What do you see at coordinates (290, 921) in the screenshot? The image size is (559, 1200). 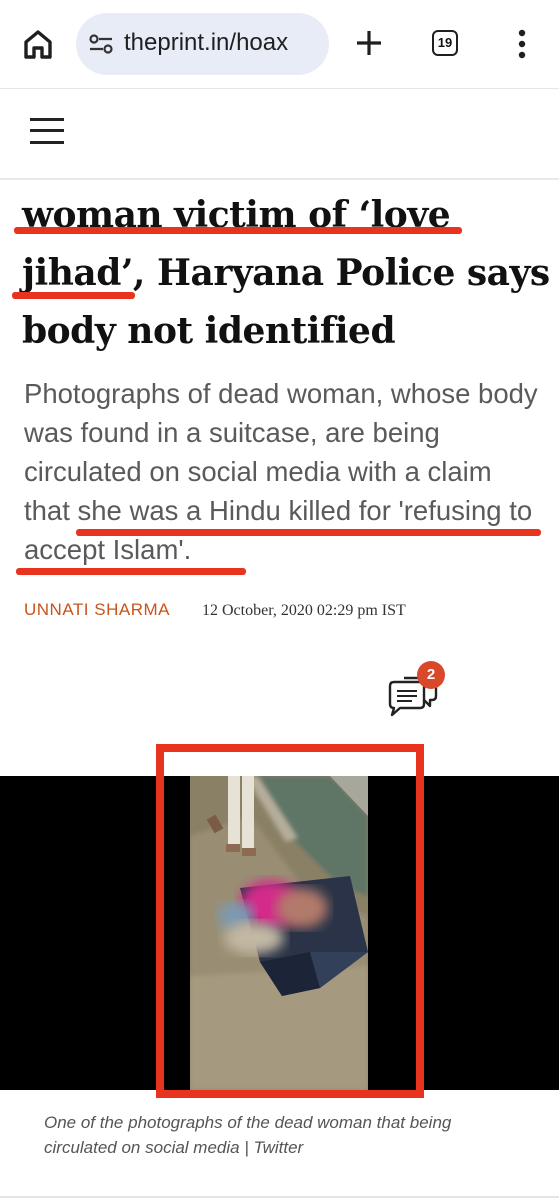 I see `highlight-box` at bounding box center [290, 921].